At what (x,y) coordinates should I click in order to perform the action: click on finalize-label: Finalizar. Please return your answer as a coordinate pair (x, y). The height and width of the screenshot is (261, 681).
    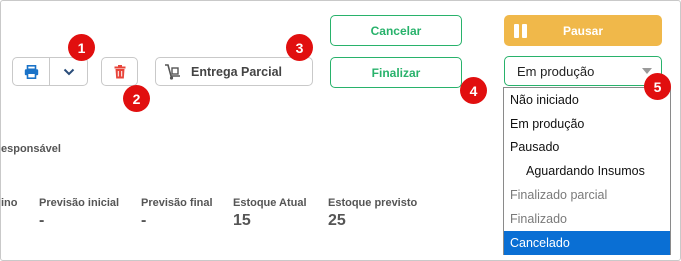
    Looking at the image, I should click on (396, 72).